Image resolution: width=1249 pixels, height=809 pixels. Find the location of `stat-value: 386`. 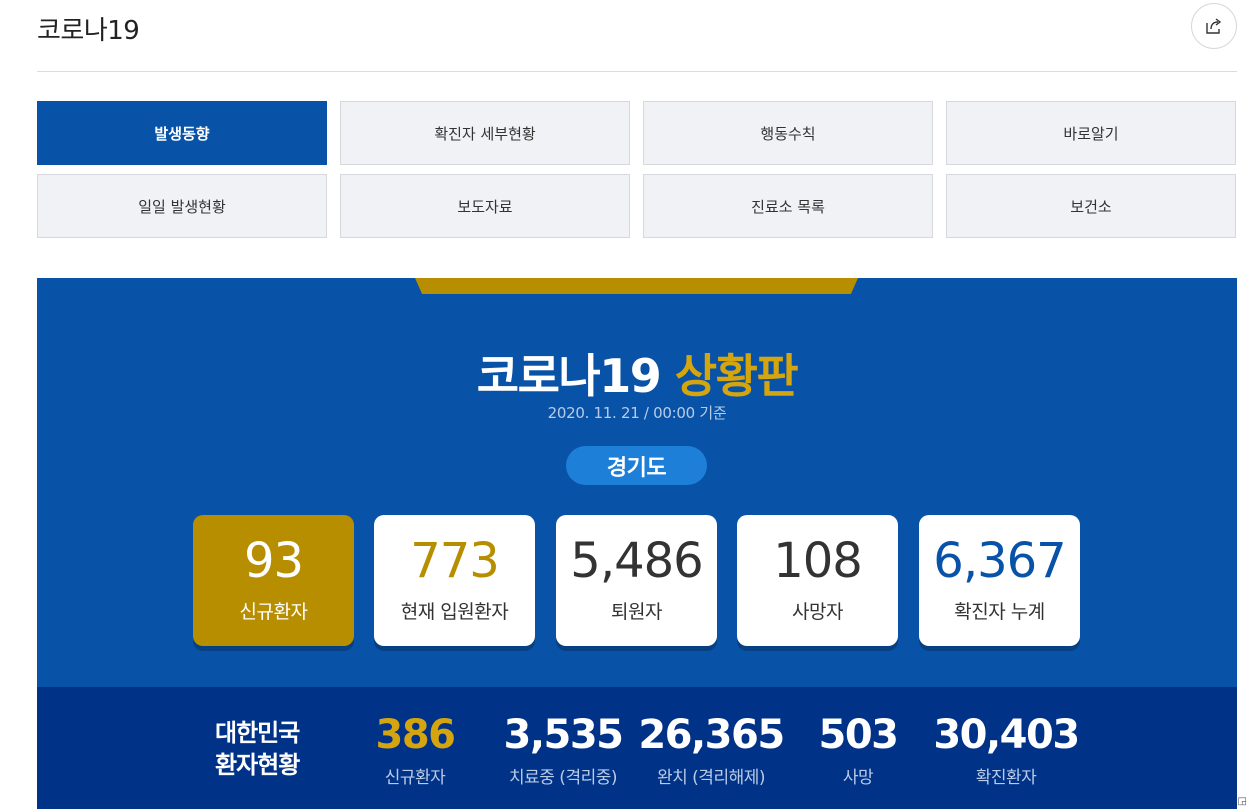

stat-value: 386 is located at coordinates (416, 735).